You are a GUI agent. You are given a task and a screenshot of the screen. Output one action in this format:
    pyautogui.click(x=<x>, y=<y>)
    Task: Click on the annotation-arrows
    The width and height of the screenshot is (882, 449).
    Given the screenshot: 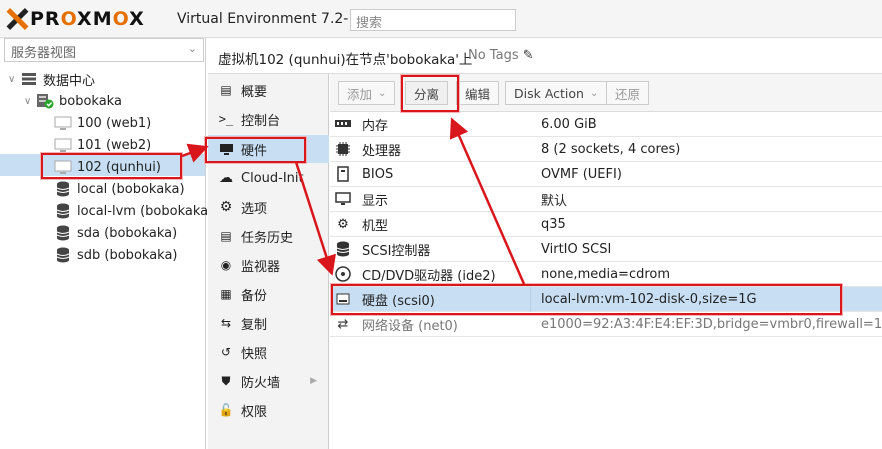 What is the action you would take?
    pyautogui.click(x=353, y=201)
    